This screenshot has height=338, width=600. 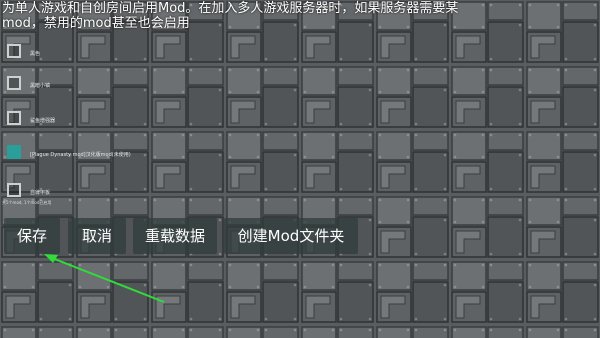 I want to click on mod-label: 黑暗小镇, so click(x=40, y=86).